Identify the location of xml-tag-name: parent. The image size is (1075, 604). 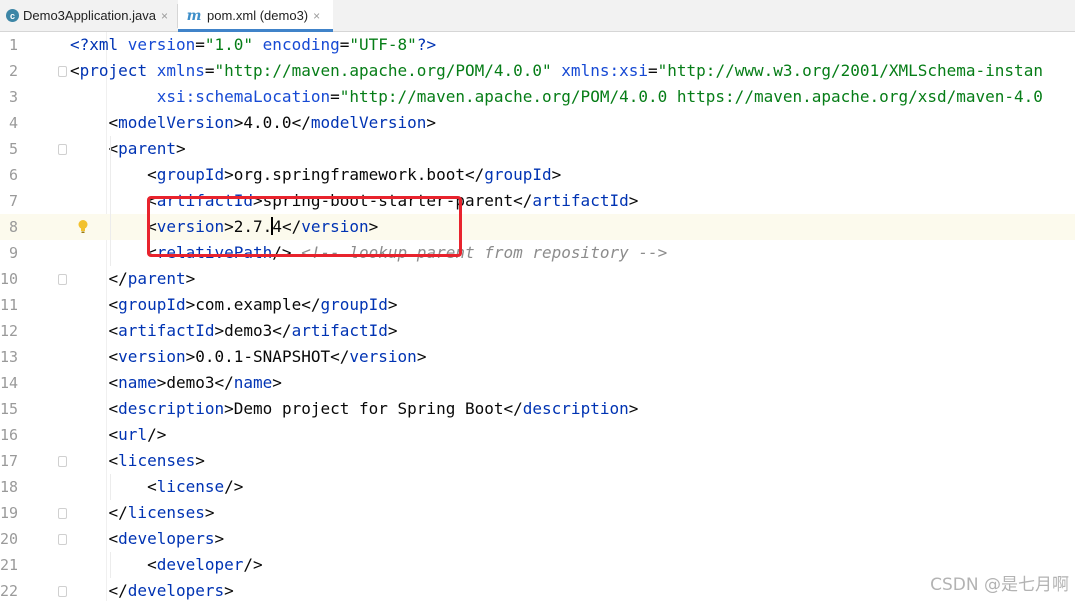
(156, 278).